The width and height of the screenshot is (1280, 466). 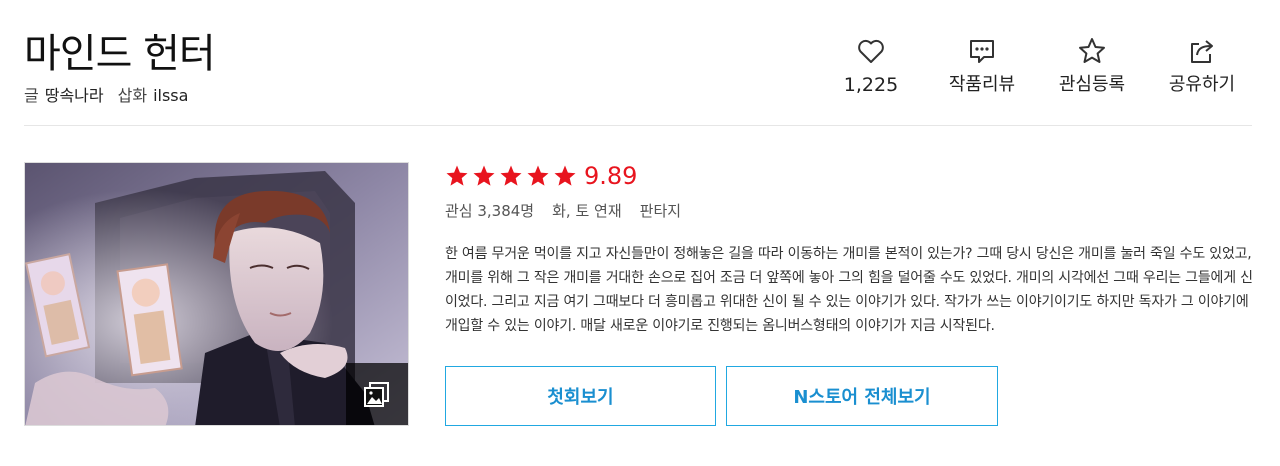 I want to click on speech-bubble-icon, so click(x=982, y=51).